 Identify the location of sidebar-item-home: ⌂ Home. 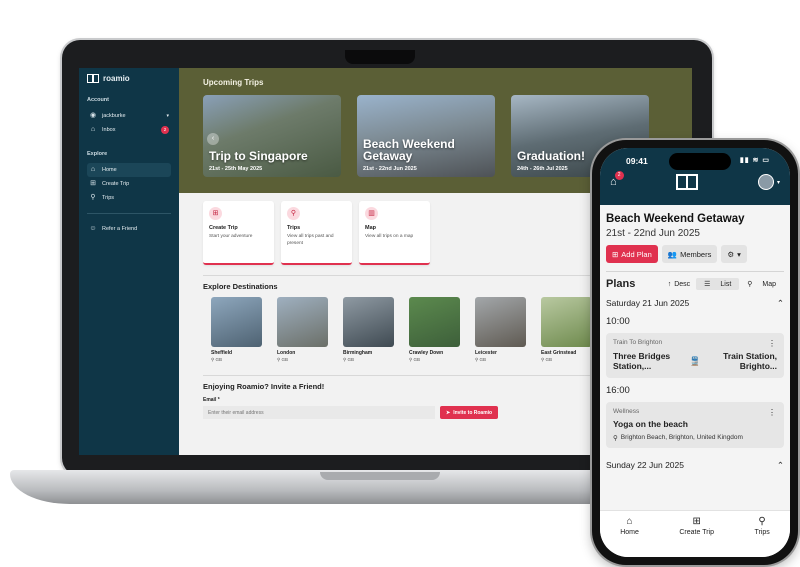
(129, 170).